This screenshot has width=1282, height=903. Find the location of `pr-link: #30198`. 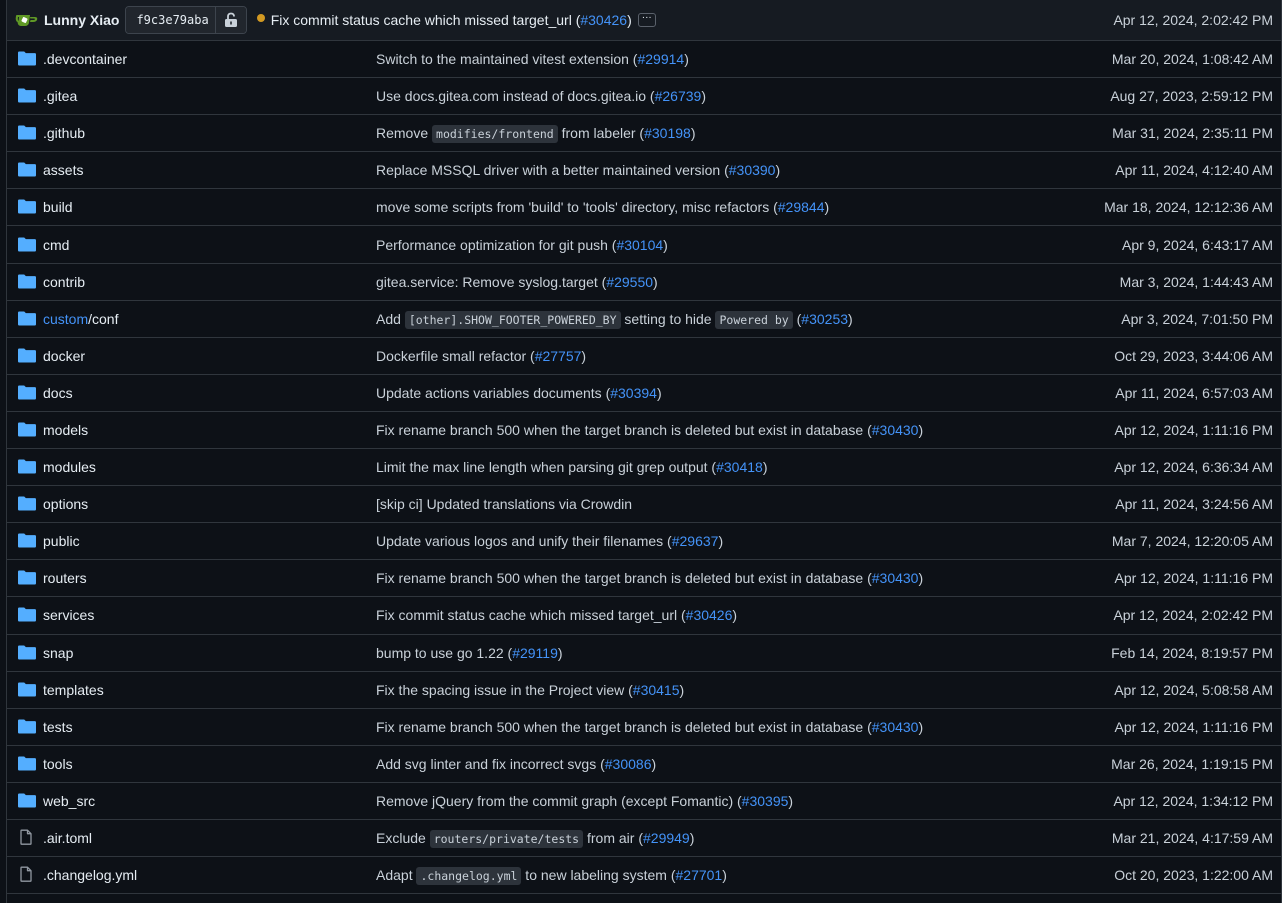

pr-link: #30198 is located at coordinates (667, 133).